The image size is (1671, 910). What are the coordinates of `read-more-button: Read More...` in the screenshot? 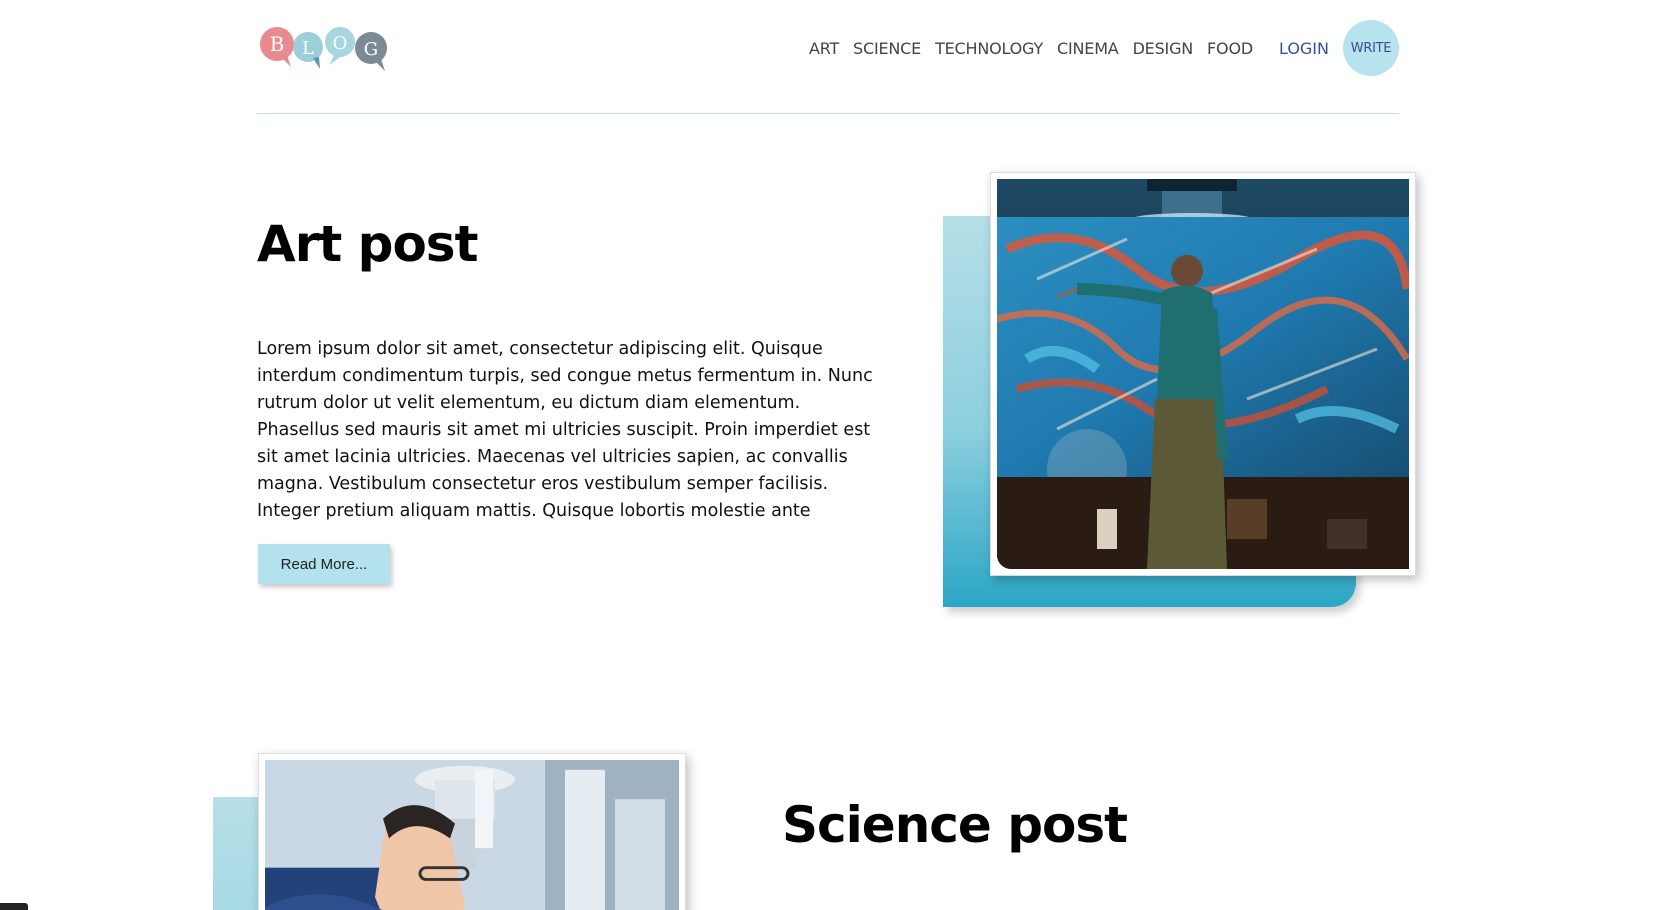 It's located at (324, 564).